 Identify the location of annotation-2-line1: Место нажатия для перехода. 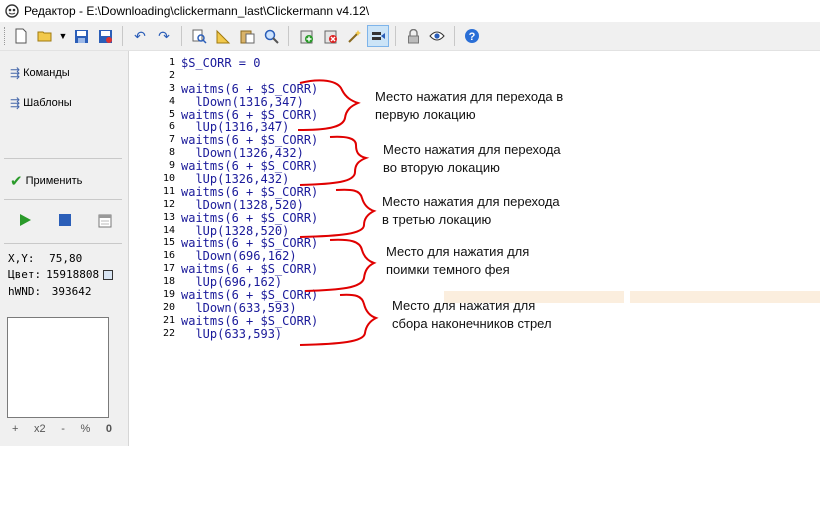
(472, 149).